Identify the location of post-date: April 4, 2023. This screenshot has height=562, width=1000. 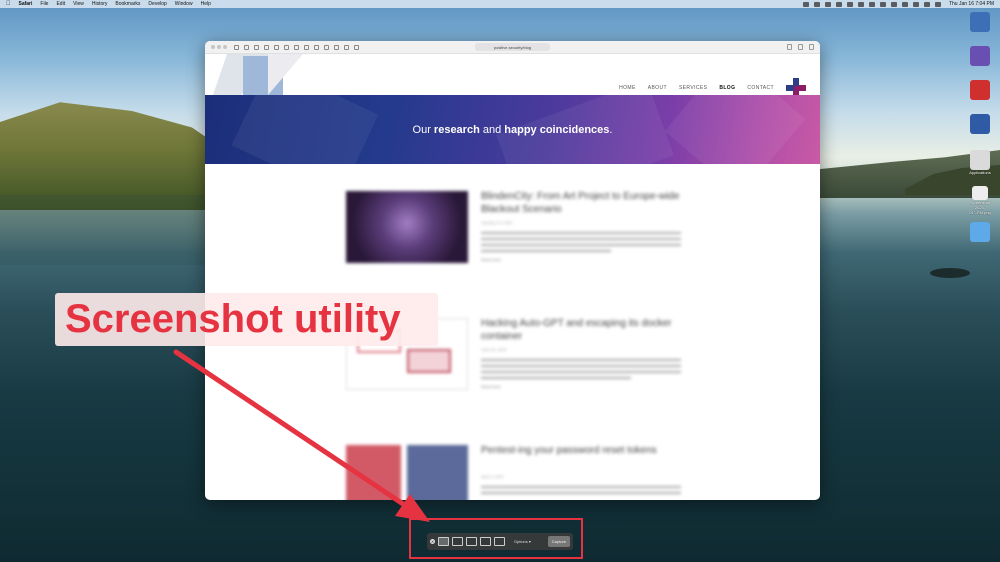
(492, 476).